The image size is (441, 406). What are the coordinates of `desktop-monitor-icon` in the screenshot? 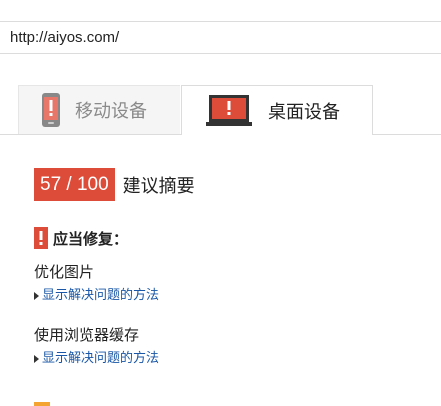 It's located at (229, 110).